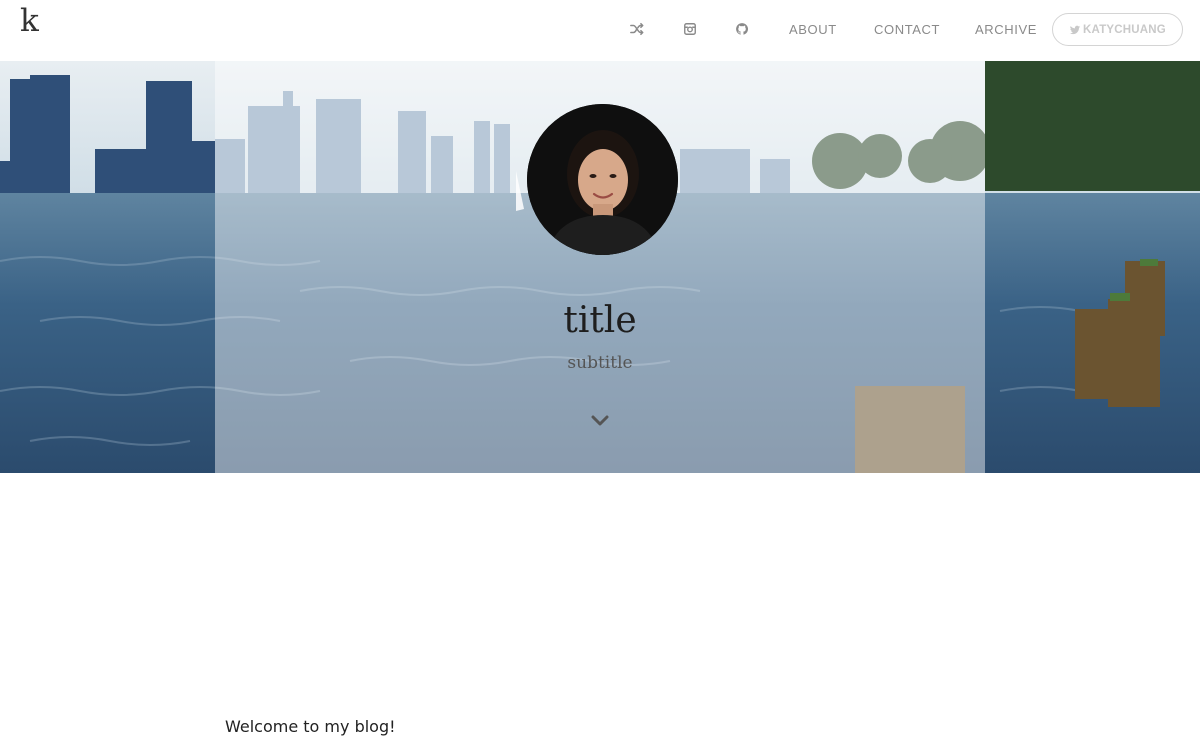 This screenshot has width=1200, height=750. I want to click on page-title: title, so click(600, 320).